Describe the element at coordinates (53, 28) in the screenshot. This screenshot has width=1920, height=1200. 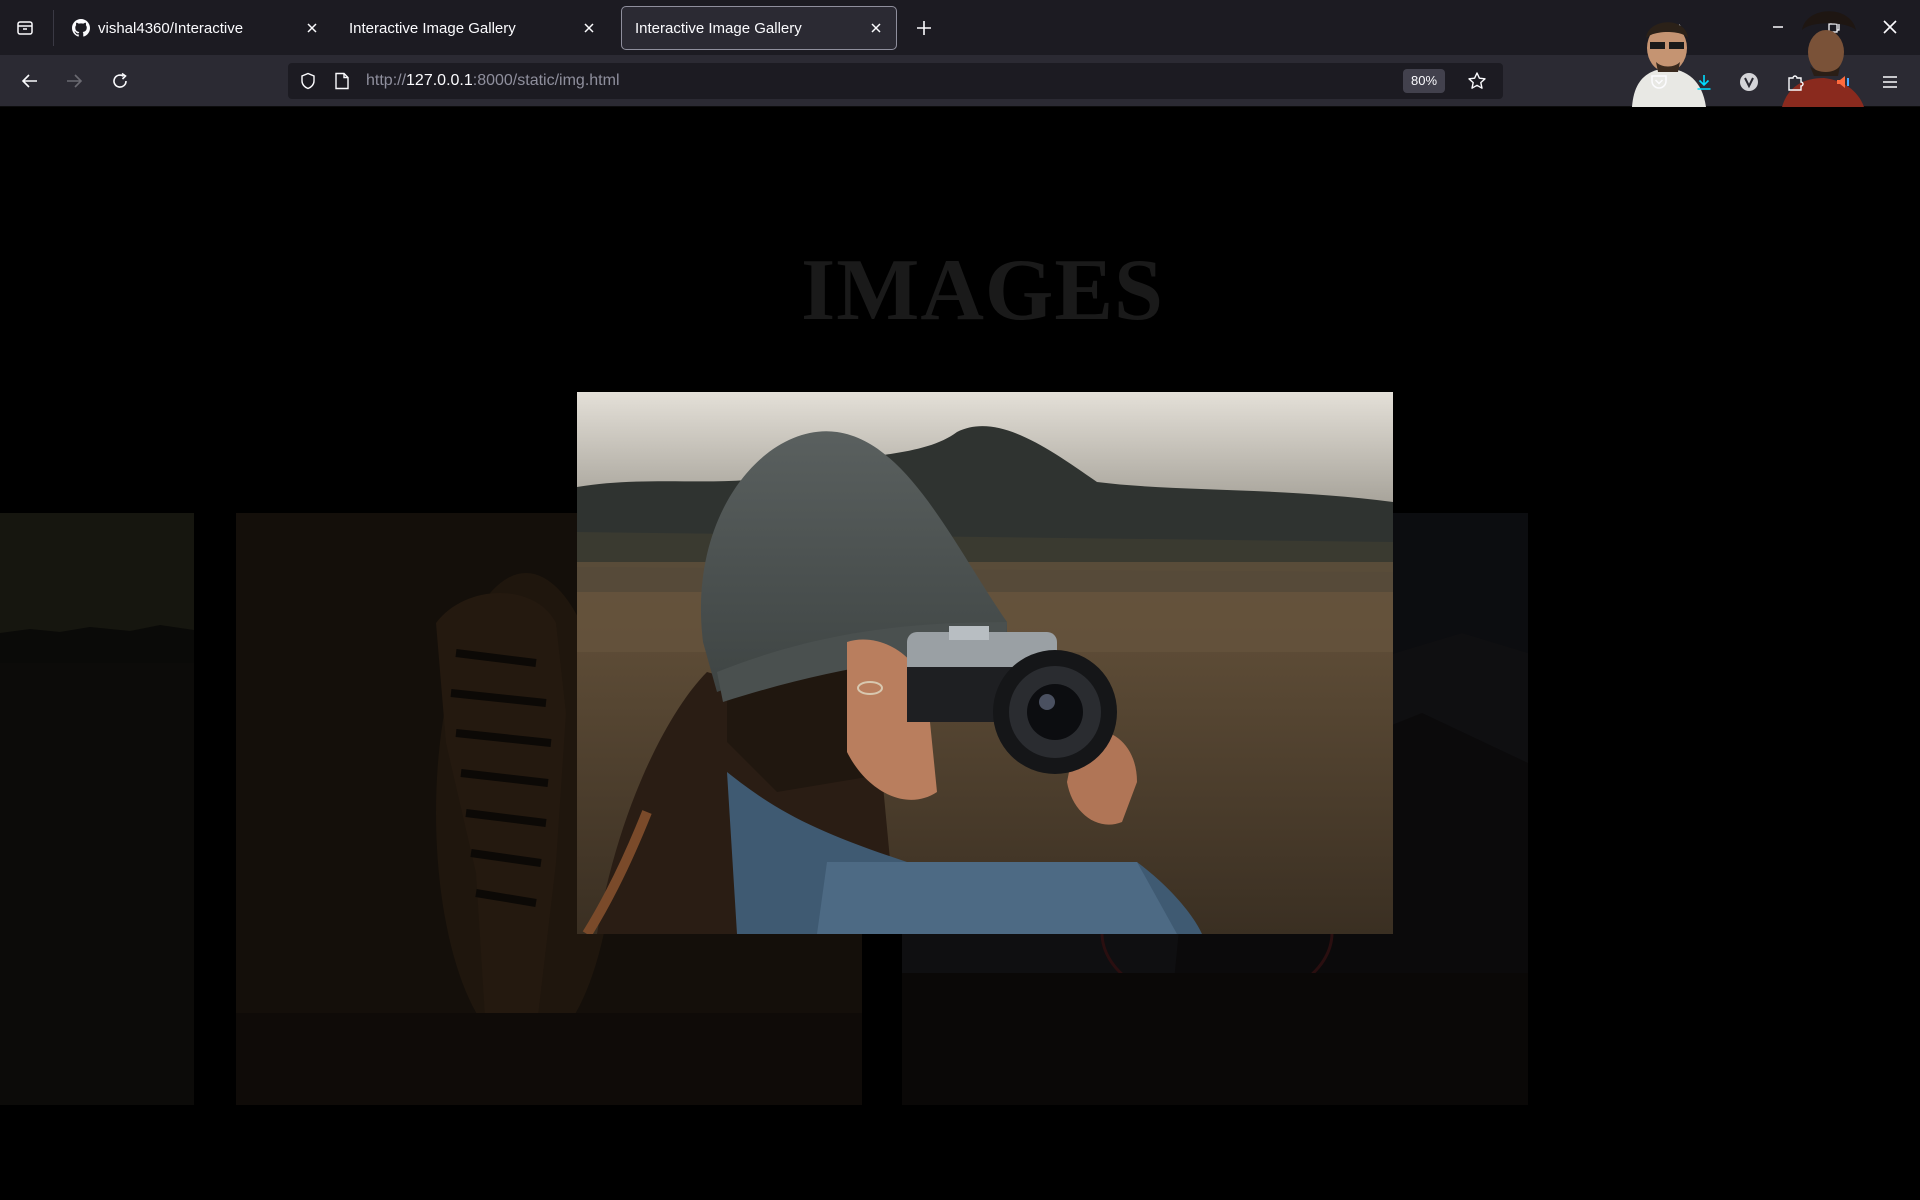
I see `tab-separator` at that location.